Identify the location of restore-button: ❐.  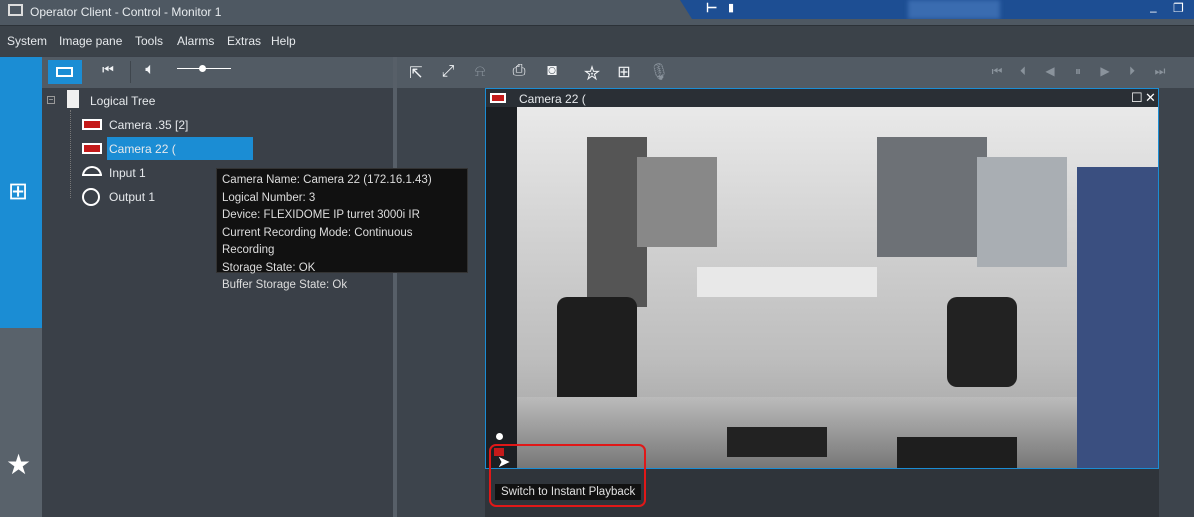
(1178, 8).